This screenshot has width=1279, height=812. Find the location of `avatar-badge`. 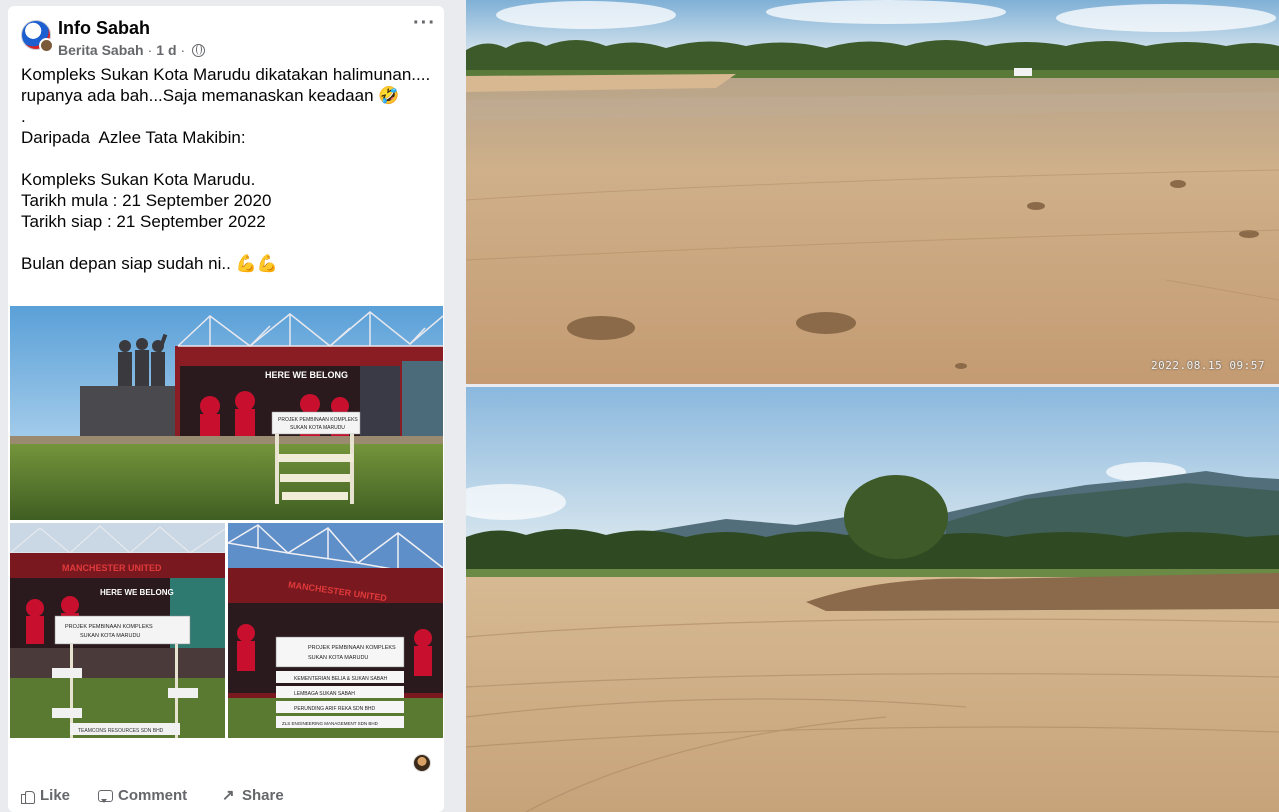

avatar-badge is located at coordinates (46, 45).